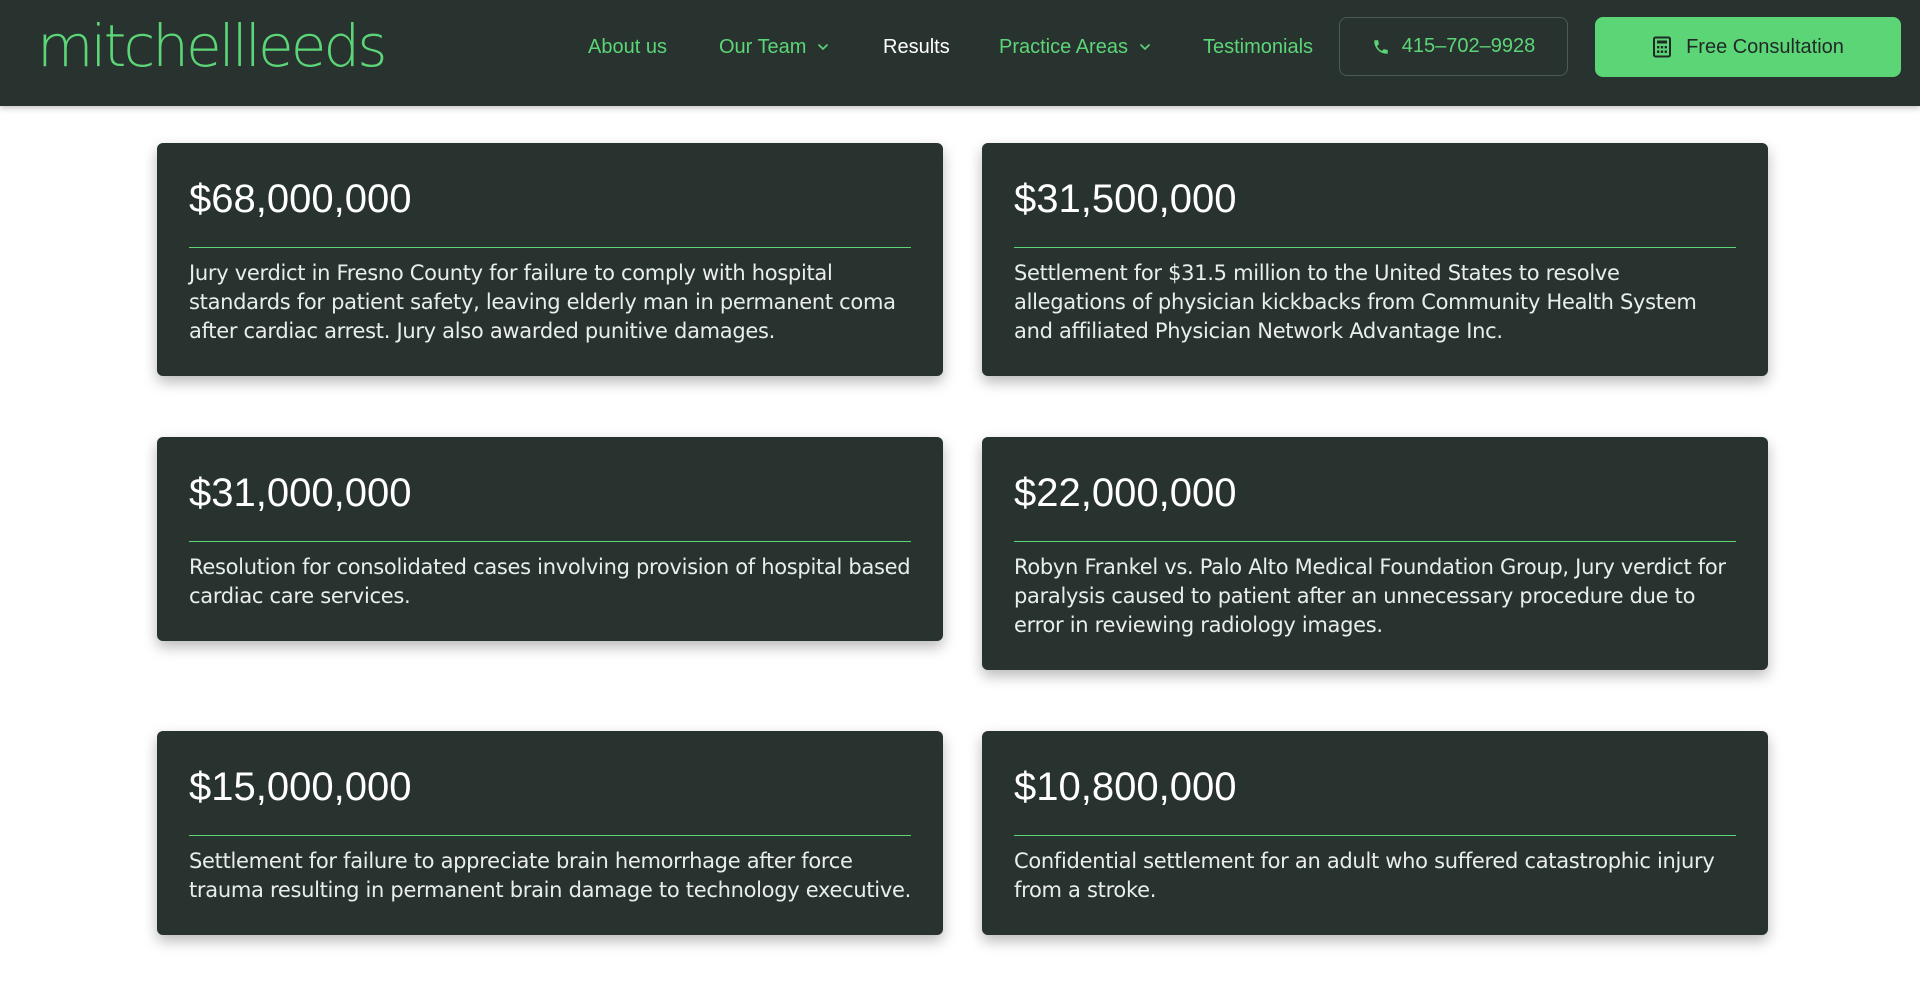  I want to click on nav-item-testimonials: Testimonials, so click(1258, 47).